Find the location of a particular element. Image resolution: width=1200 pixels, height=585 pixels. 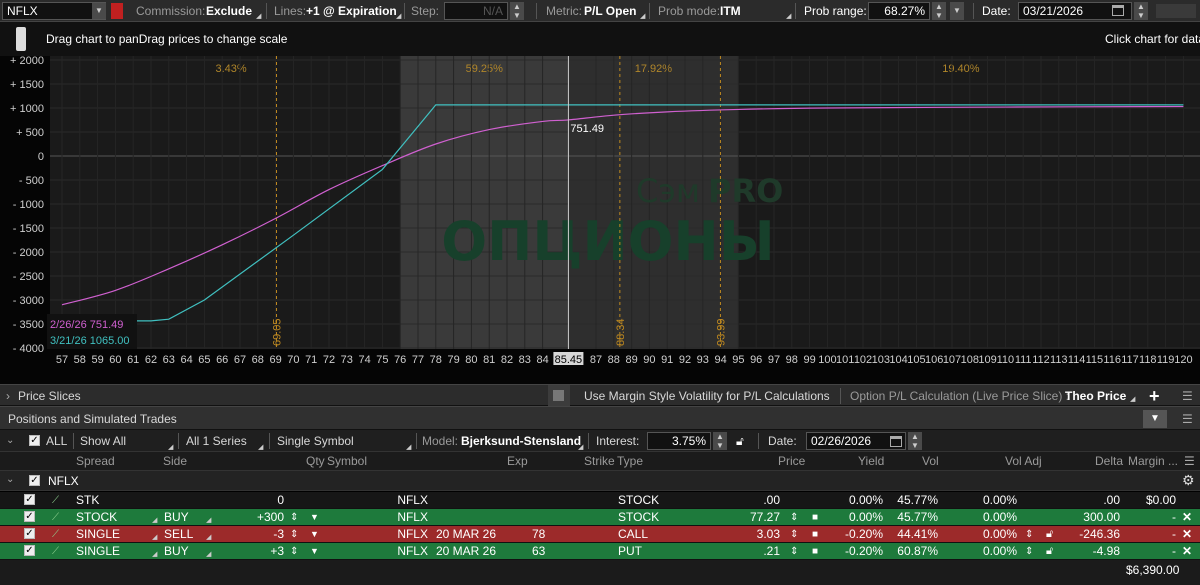

col-qty: Qty is located at coordinates (315, 461).